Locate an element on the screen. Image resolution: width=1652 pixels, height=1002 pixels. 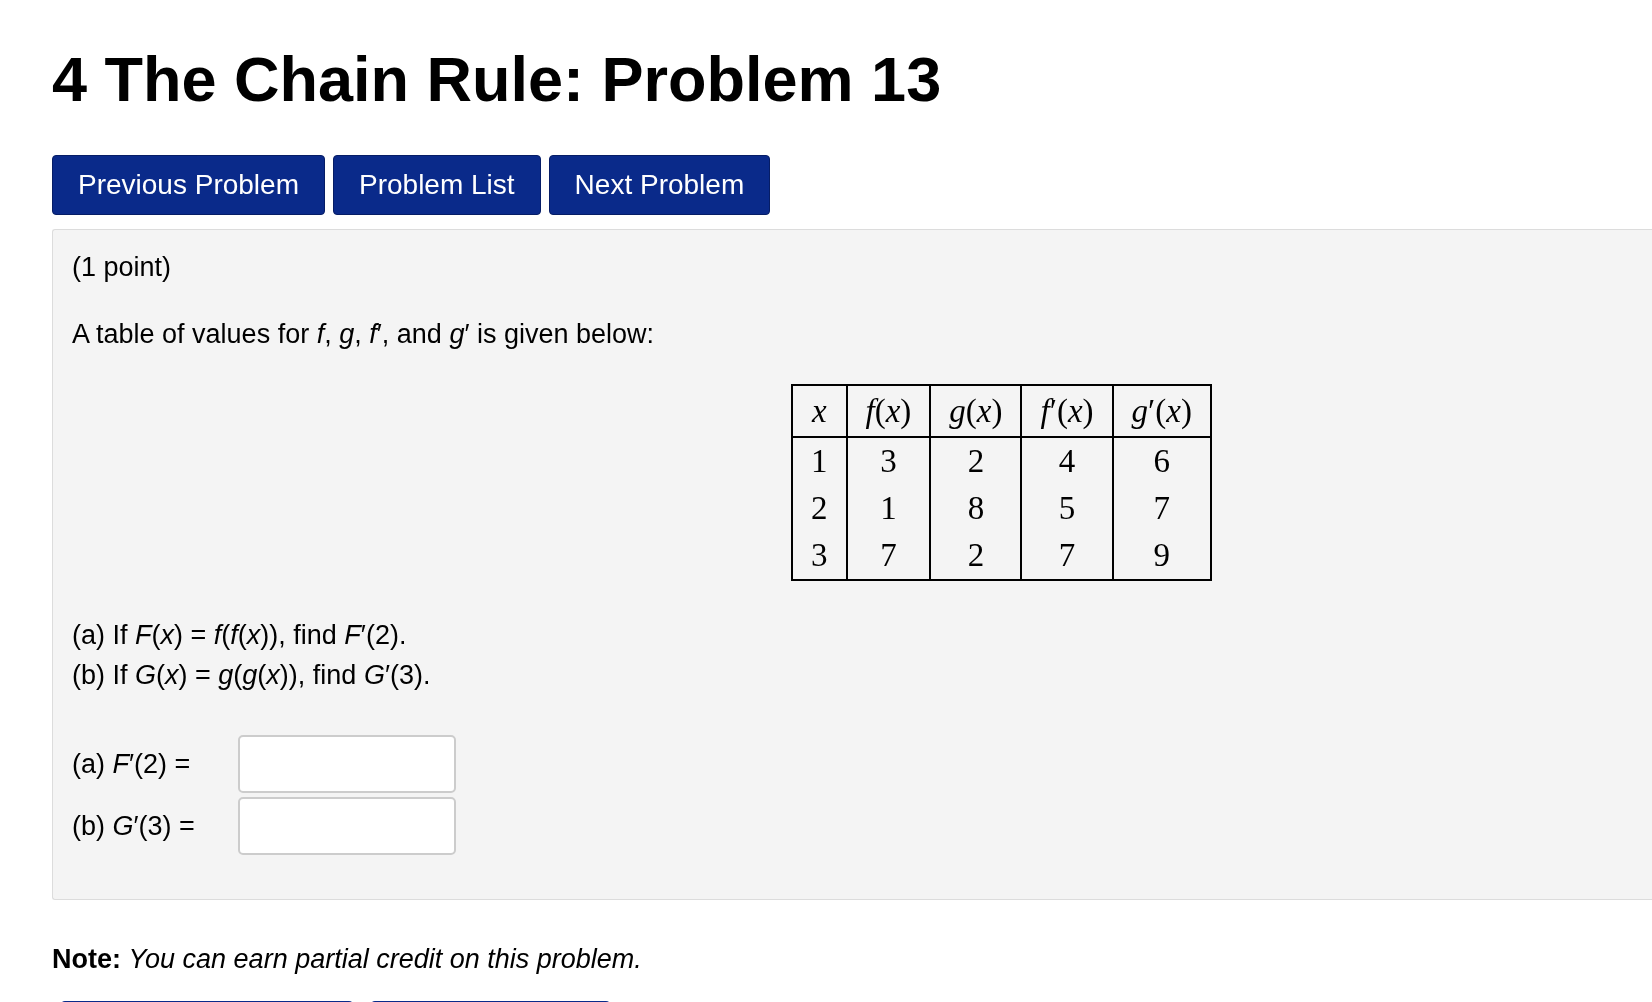
column-header: f(x) is located at coordinates (888, 411).